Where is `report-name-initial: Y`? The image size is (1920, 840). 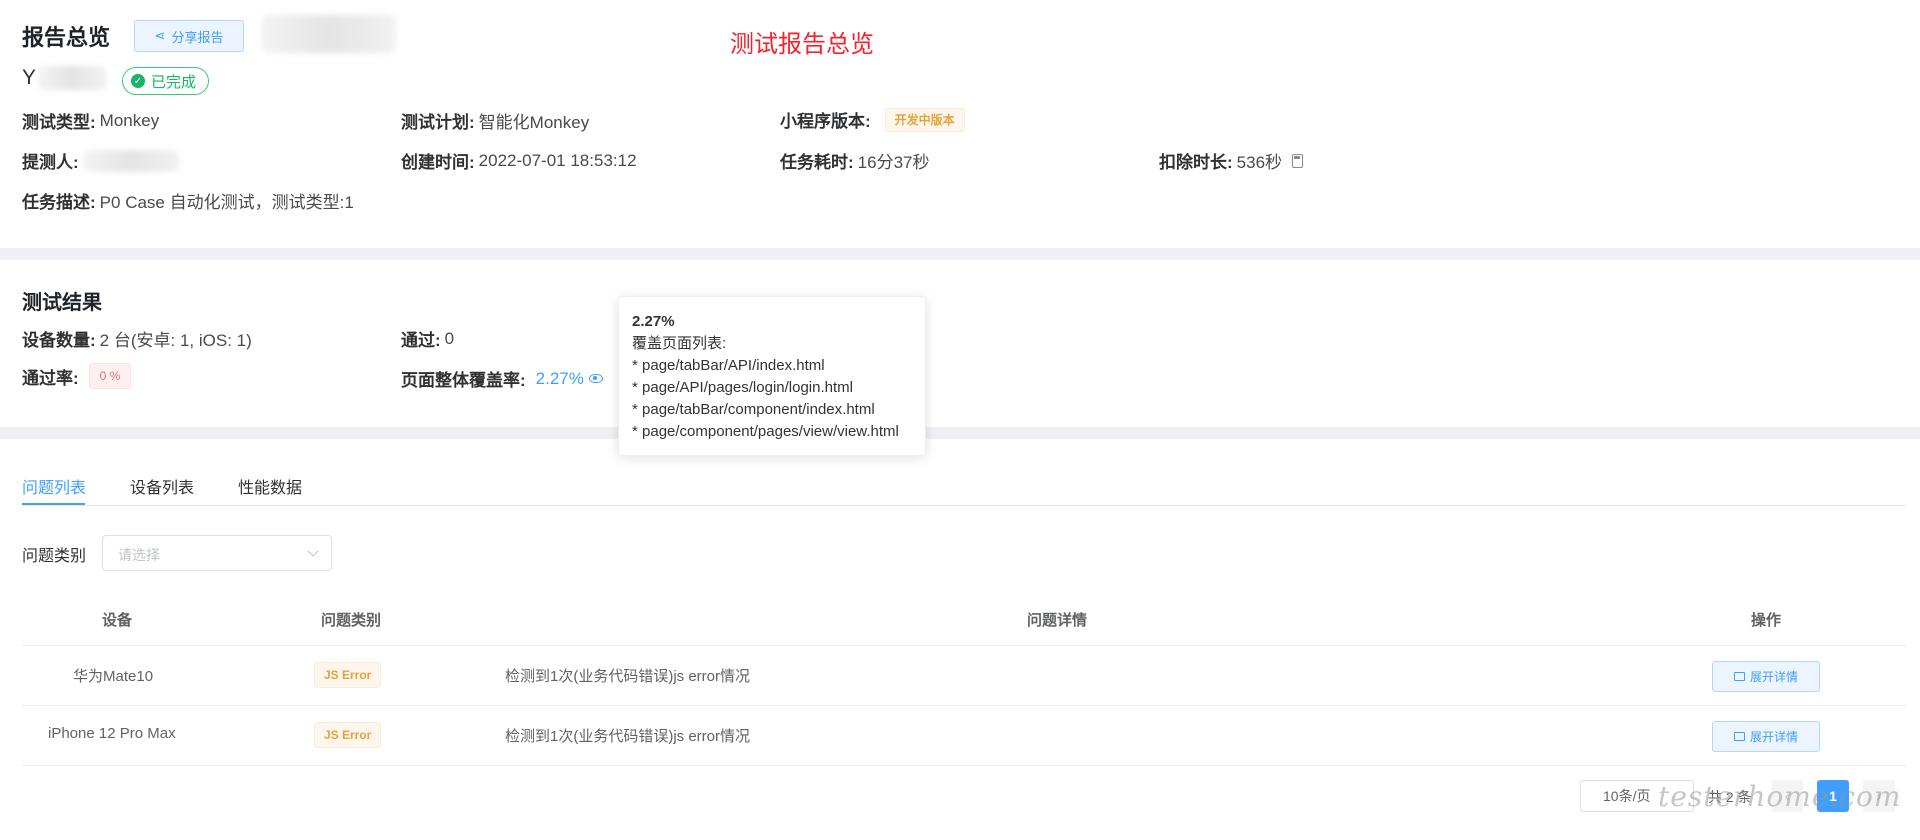
report-name-initial: Y is located at coordinates (29, 77).